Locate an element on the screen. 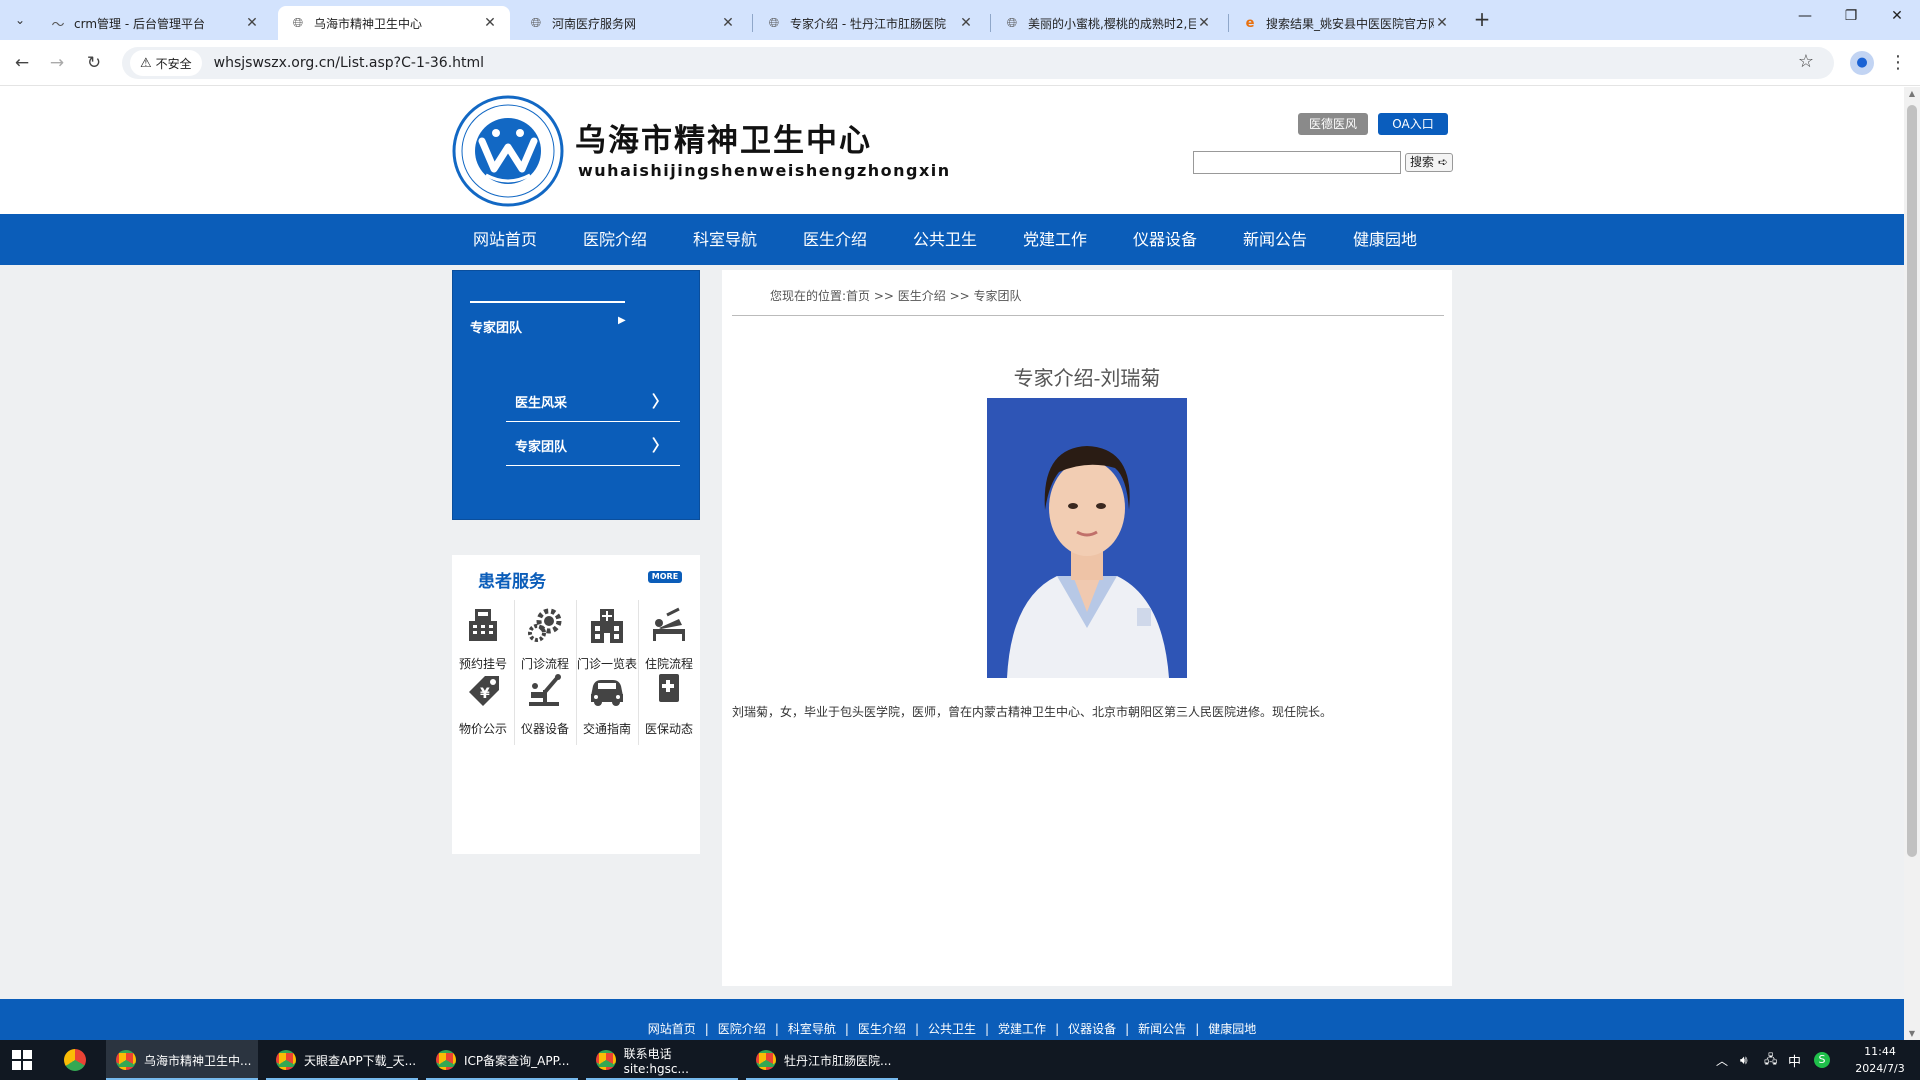 The height and width of the screenshot is (1080, 1920). tab-henan: 🌐︎ 河南医疗服务网 ✕ is located at coordinates (632, 23).